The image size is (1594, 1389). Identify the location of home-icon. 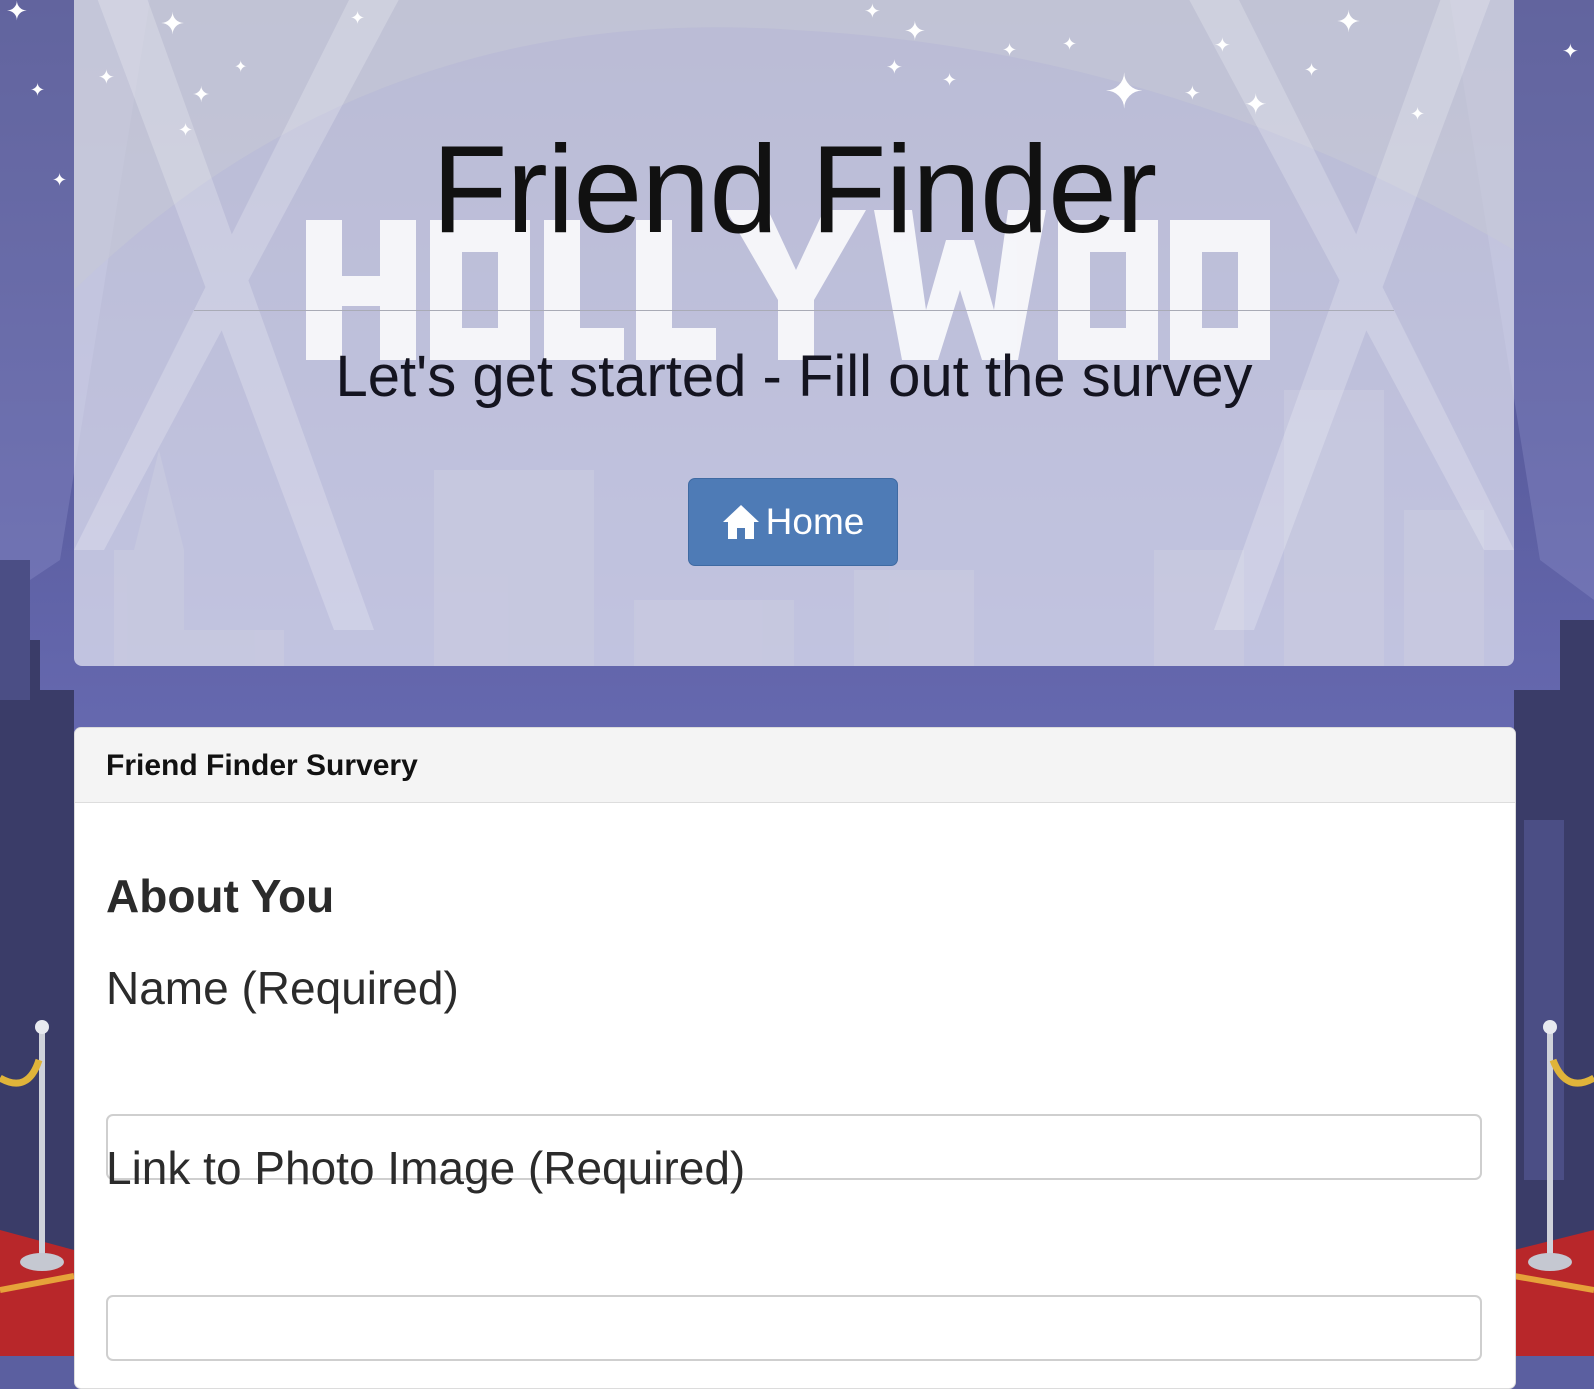
(741, 522).